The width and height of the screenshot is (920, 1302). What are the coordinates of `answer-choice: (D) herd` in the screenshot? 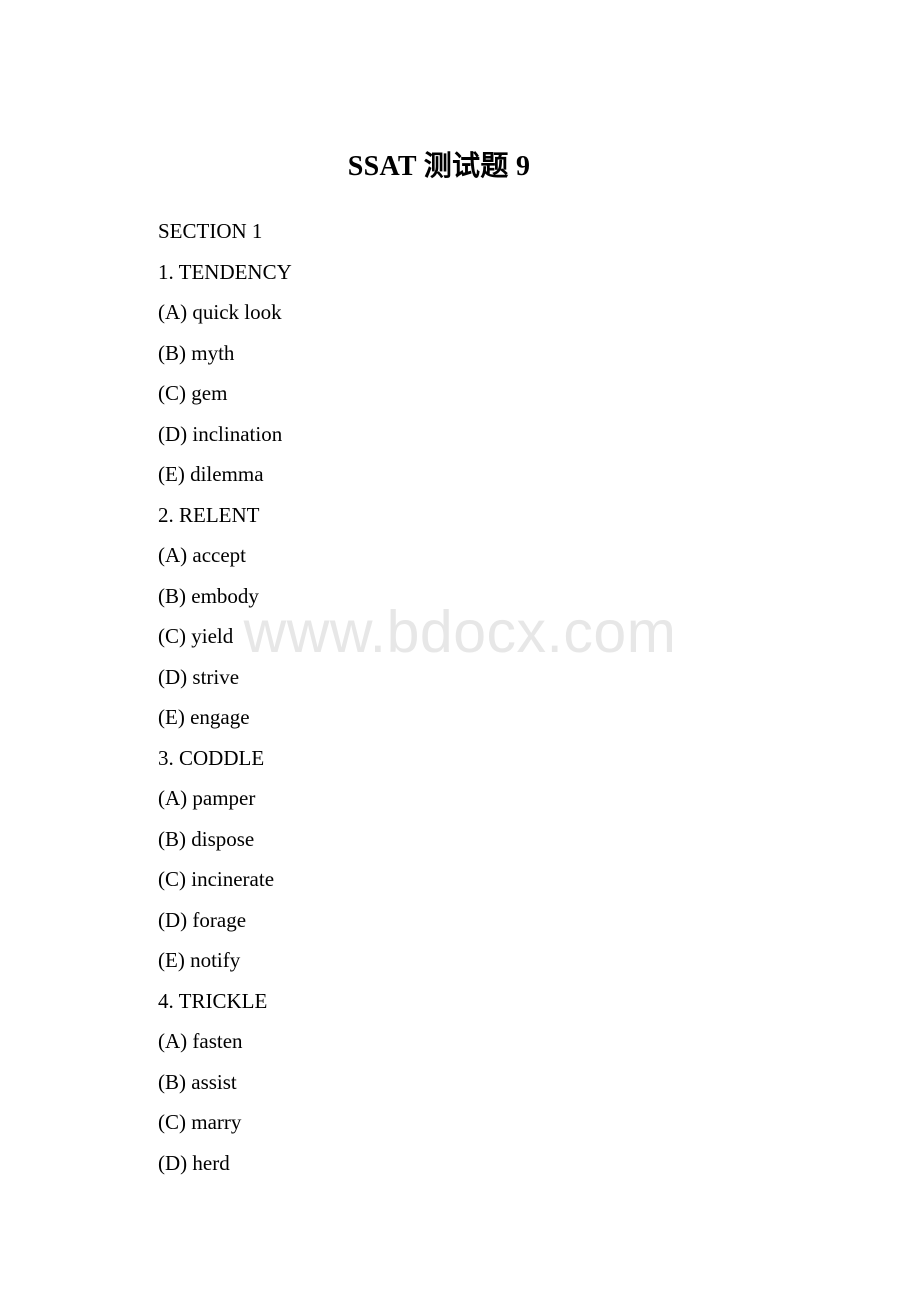 It's located at (194, 1162).